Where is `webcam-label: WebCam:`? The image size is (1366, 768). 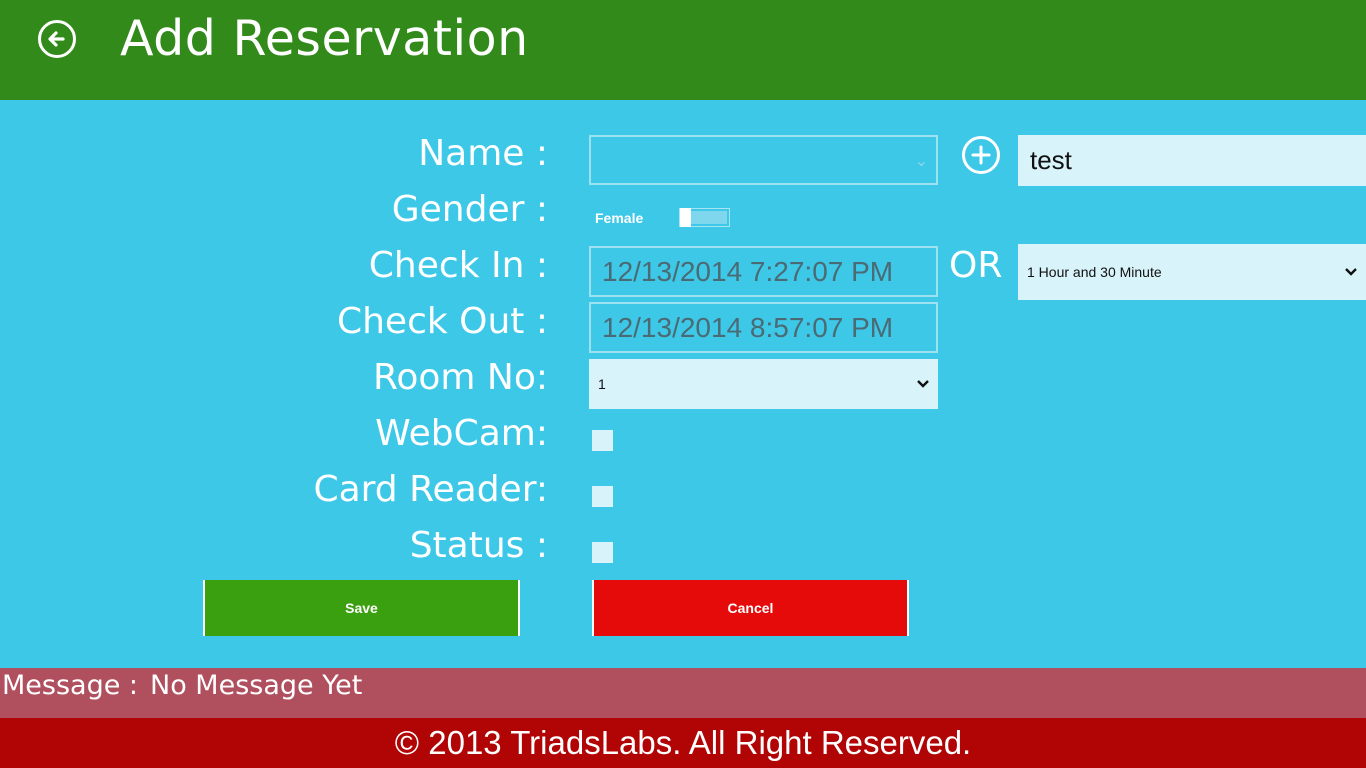 webcam-label: WebCam: is located at coordinates (461, 433).